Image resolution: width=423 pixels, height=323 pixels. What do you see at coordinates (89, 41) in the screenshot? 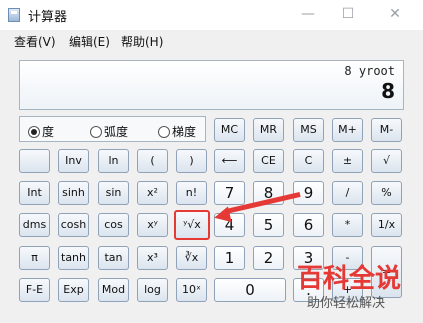
I see `menu-edit: 编辑(E)` at bounding box center [89, 41].